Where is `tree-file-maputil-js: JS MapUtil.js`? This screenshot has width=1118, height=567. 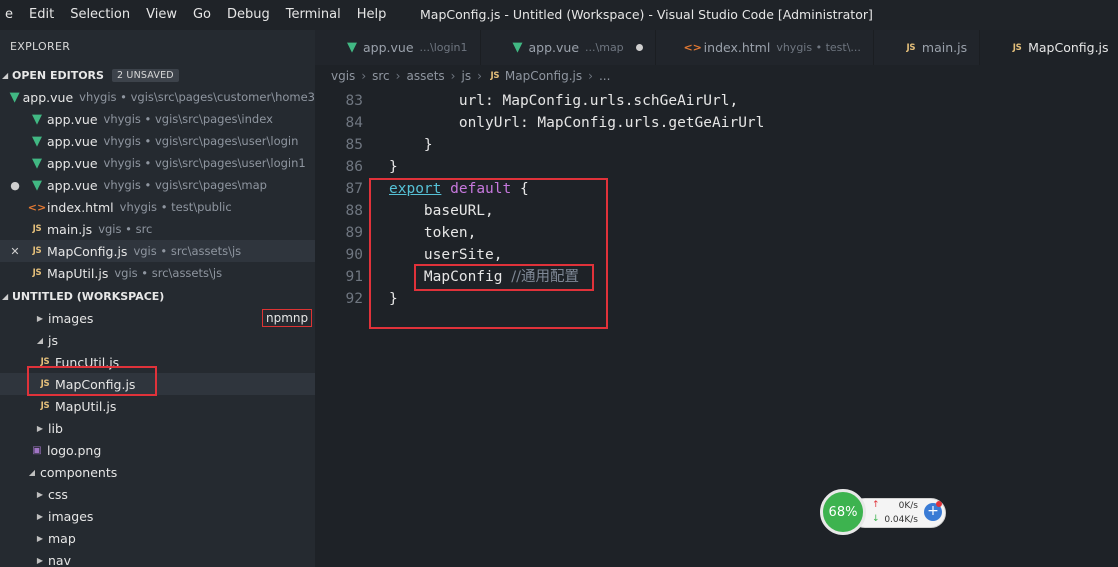 tree-file-maputil-js: JS MapUtil.js is located at coordinates (157, 406).